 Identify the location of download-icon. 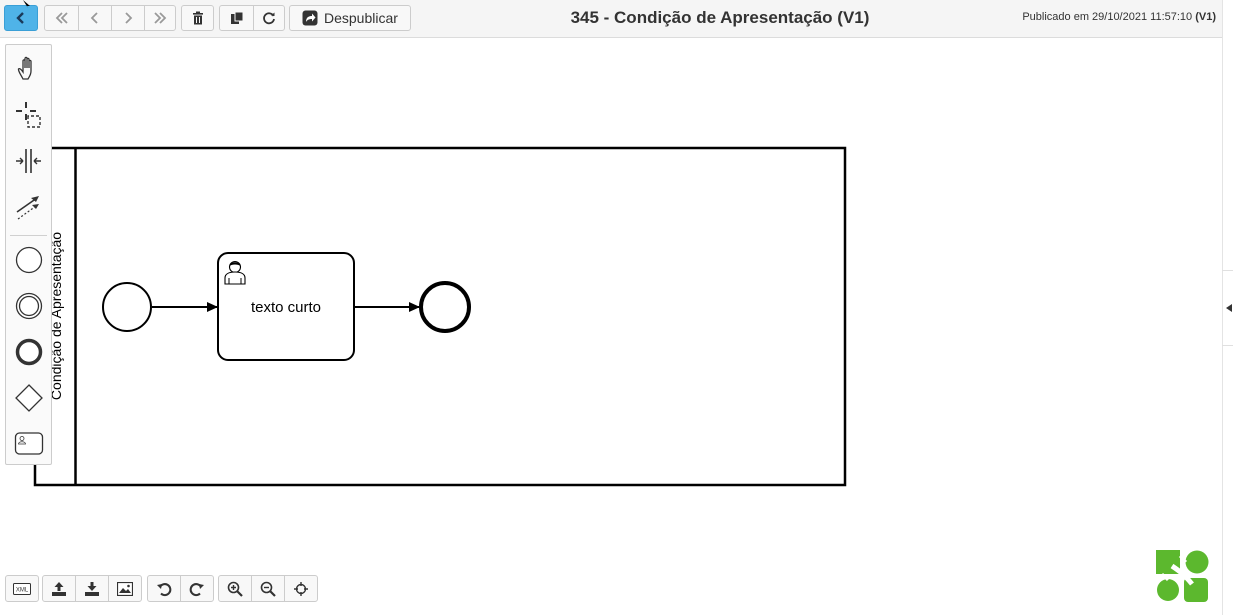
(92, 588).